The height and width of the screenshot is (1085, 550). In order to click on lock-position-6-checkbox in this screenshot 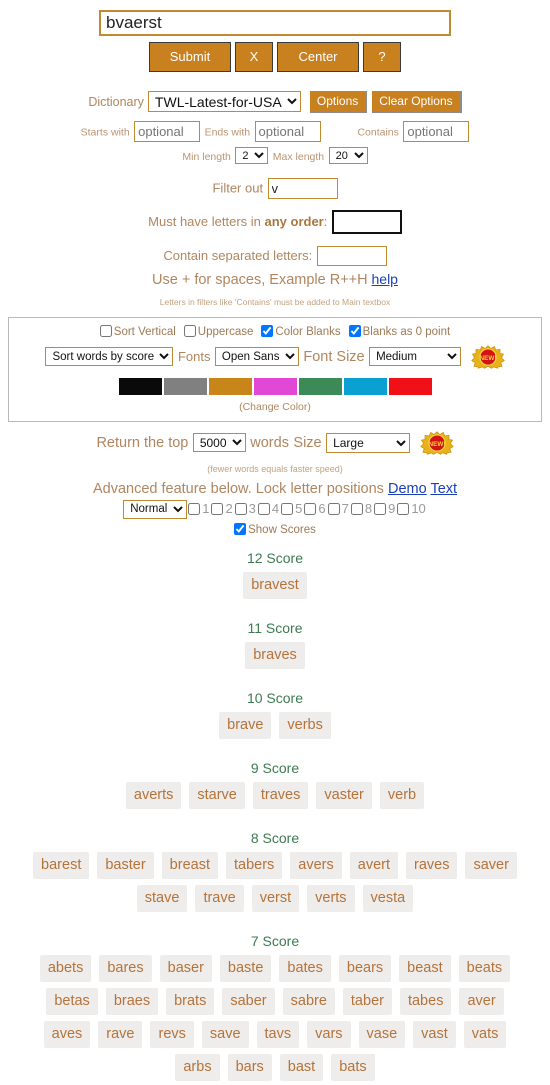, I will do `click(310, 508)`.